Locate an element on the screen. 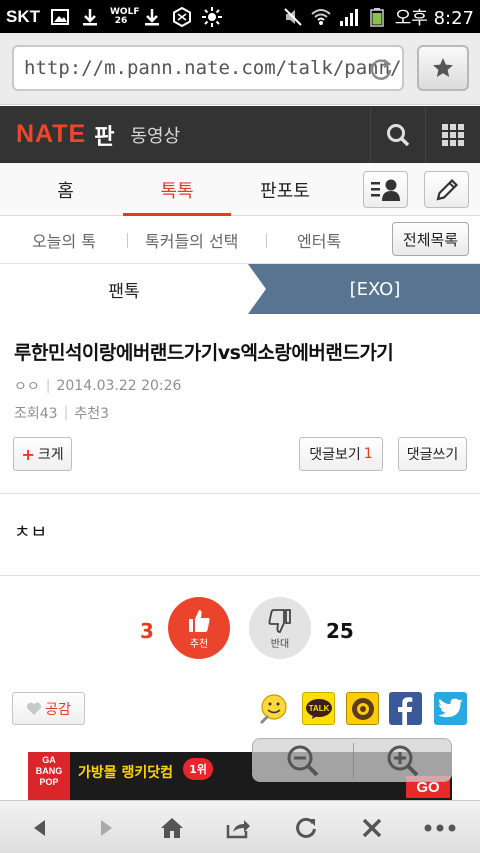 This screenshot has height=853, width=480. kakaotalk-icon: TALK is located at coordinates (318, 708).